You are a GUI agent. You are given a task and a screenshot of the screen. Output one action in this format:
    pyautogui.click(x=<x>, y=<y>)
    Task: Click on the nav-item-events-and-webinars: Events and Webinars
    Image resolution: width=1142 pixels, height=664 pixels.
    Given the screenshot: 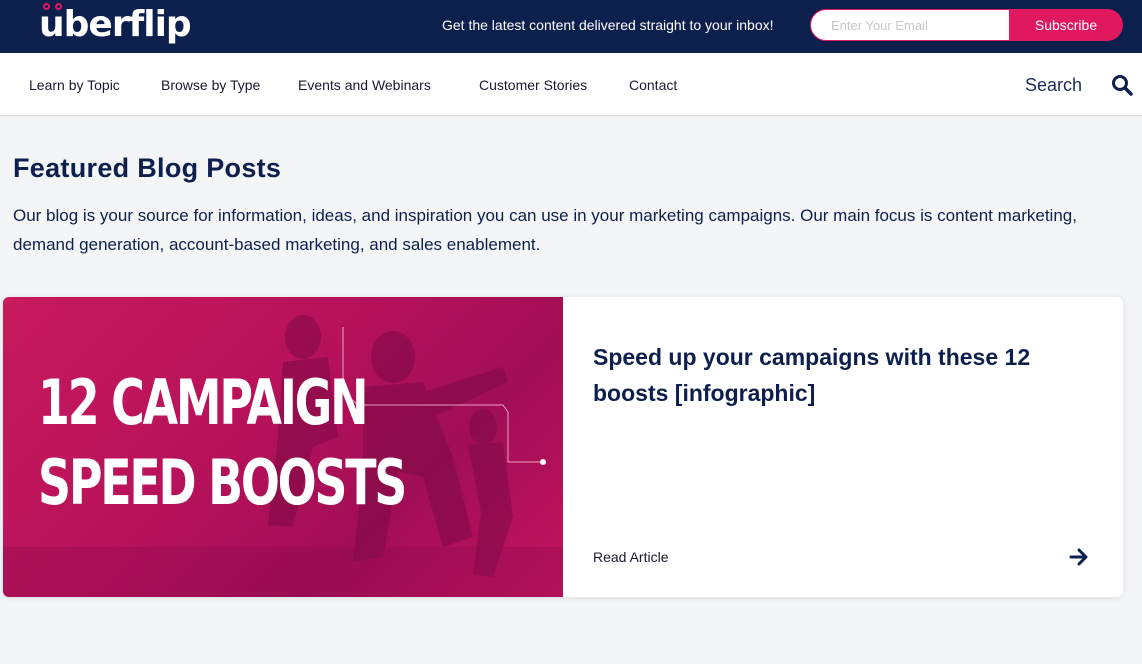 What is the action you would take?
    pyautogui.click(x=364, y=85)
    